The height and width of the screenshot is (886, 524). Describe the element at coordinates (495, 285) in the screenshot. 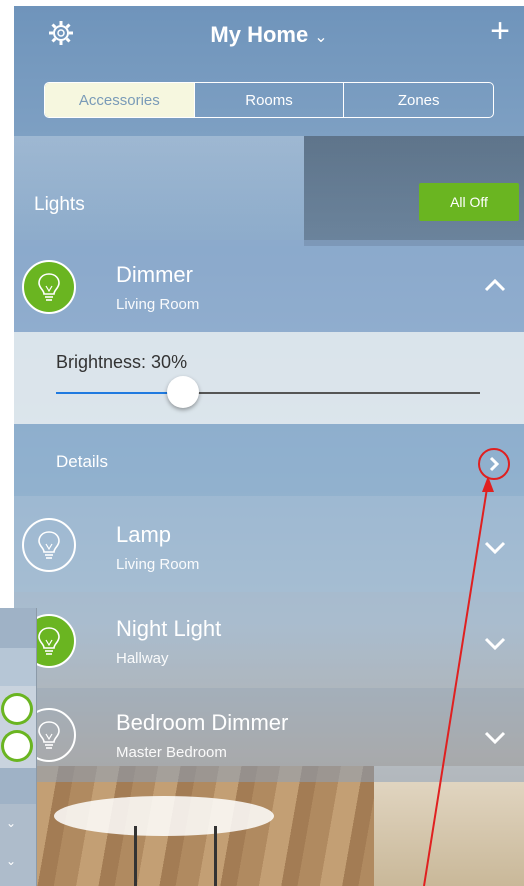

I see `chevron-up-icon` at that location.